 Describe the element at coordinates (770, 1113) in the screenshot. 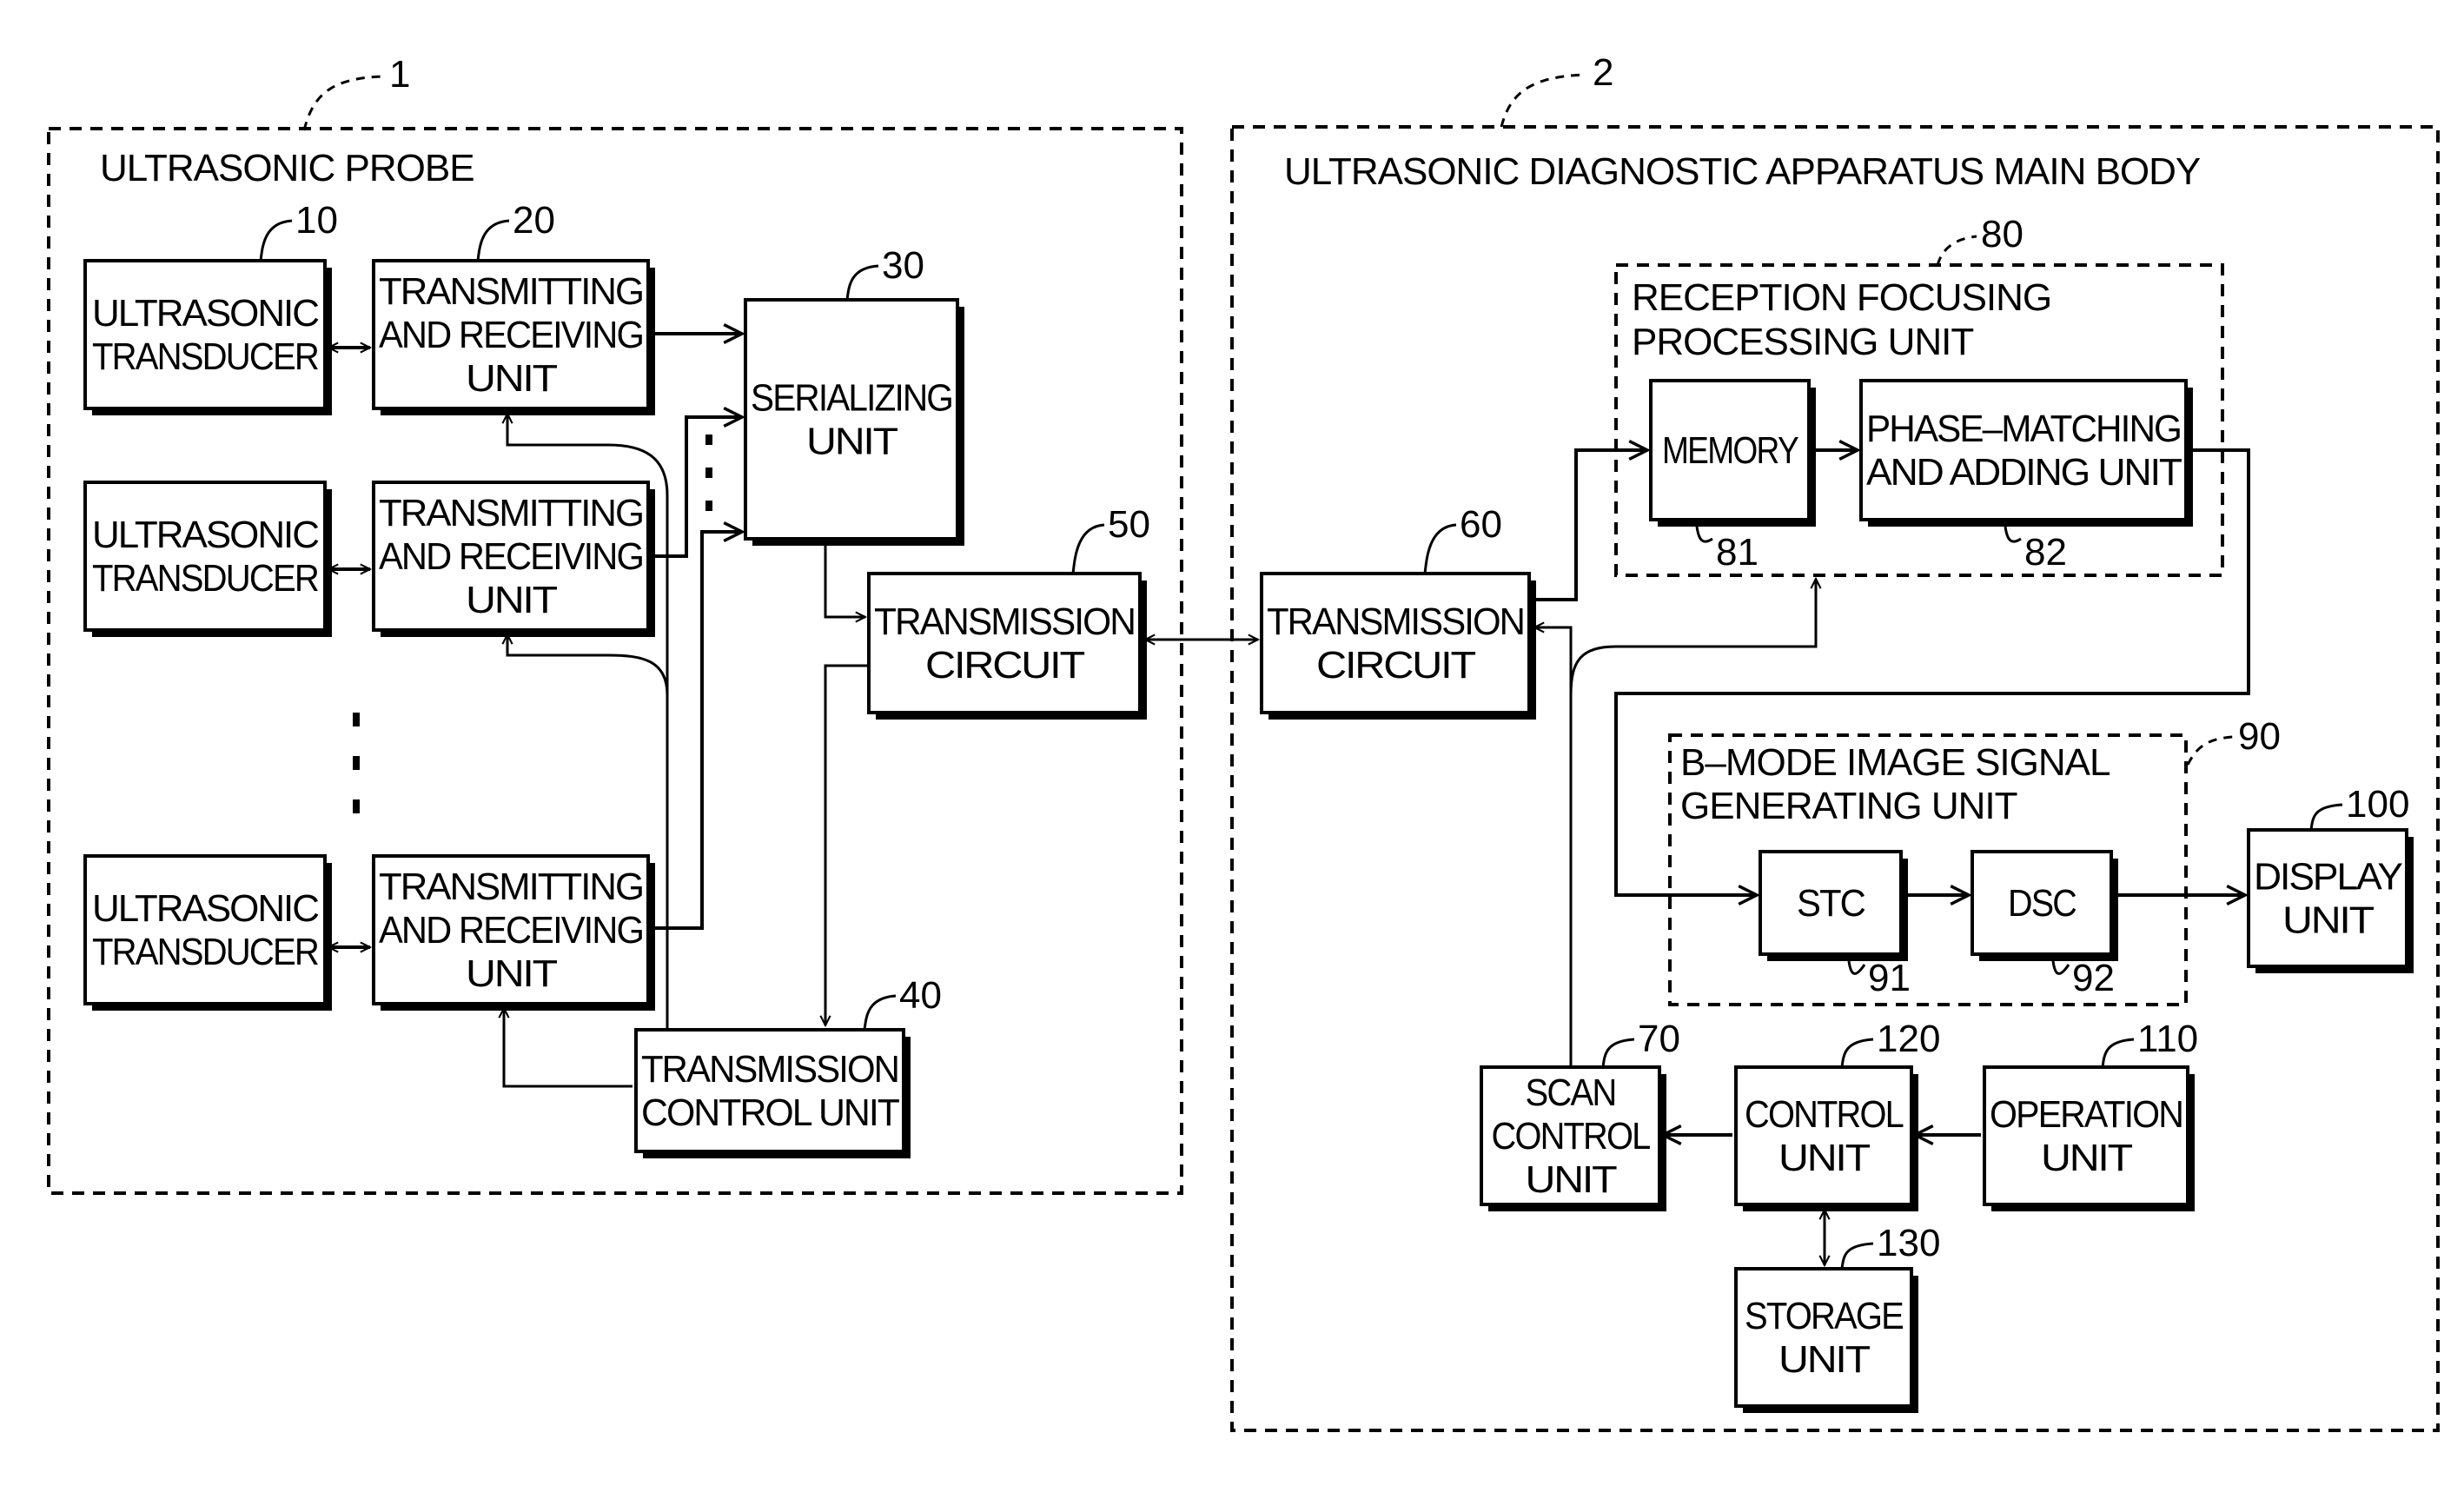

I see `block-label-line: CONTROL UNIT` at that location.